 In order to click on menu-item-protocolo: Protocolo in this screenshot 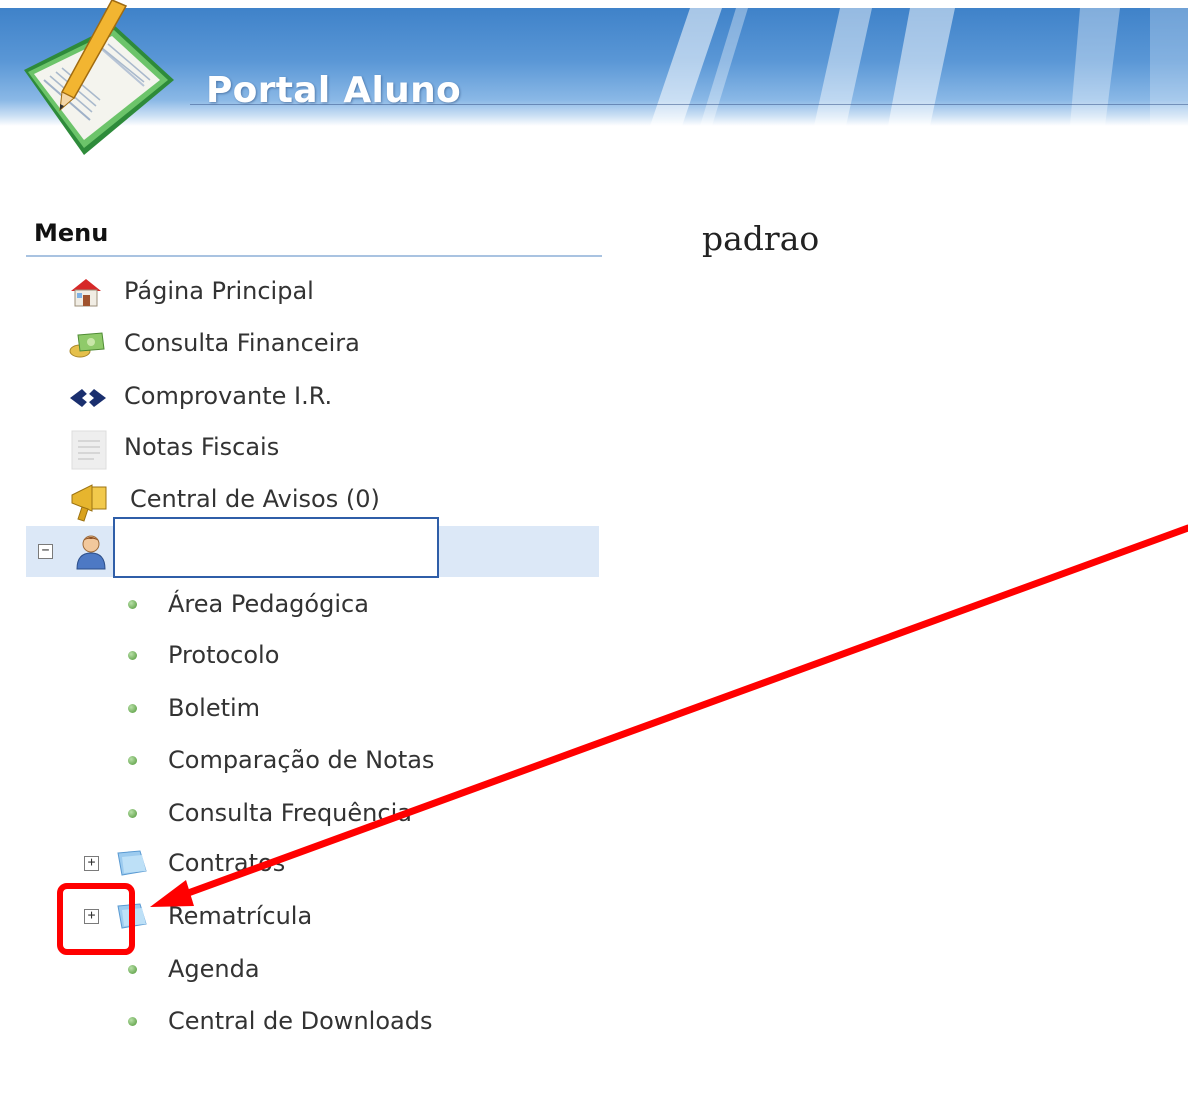, I will do `click(288, 655)`.